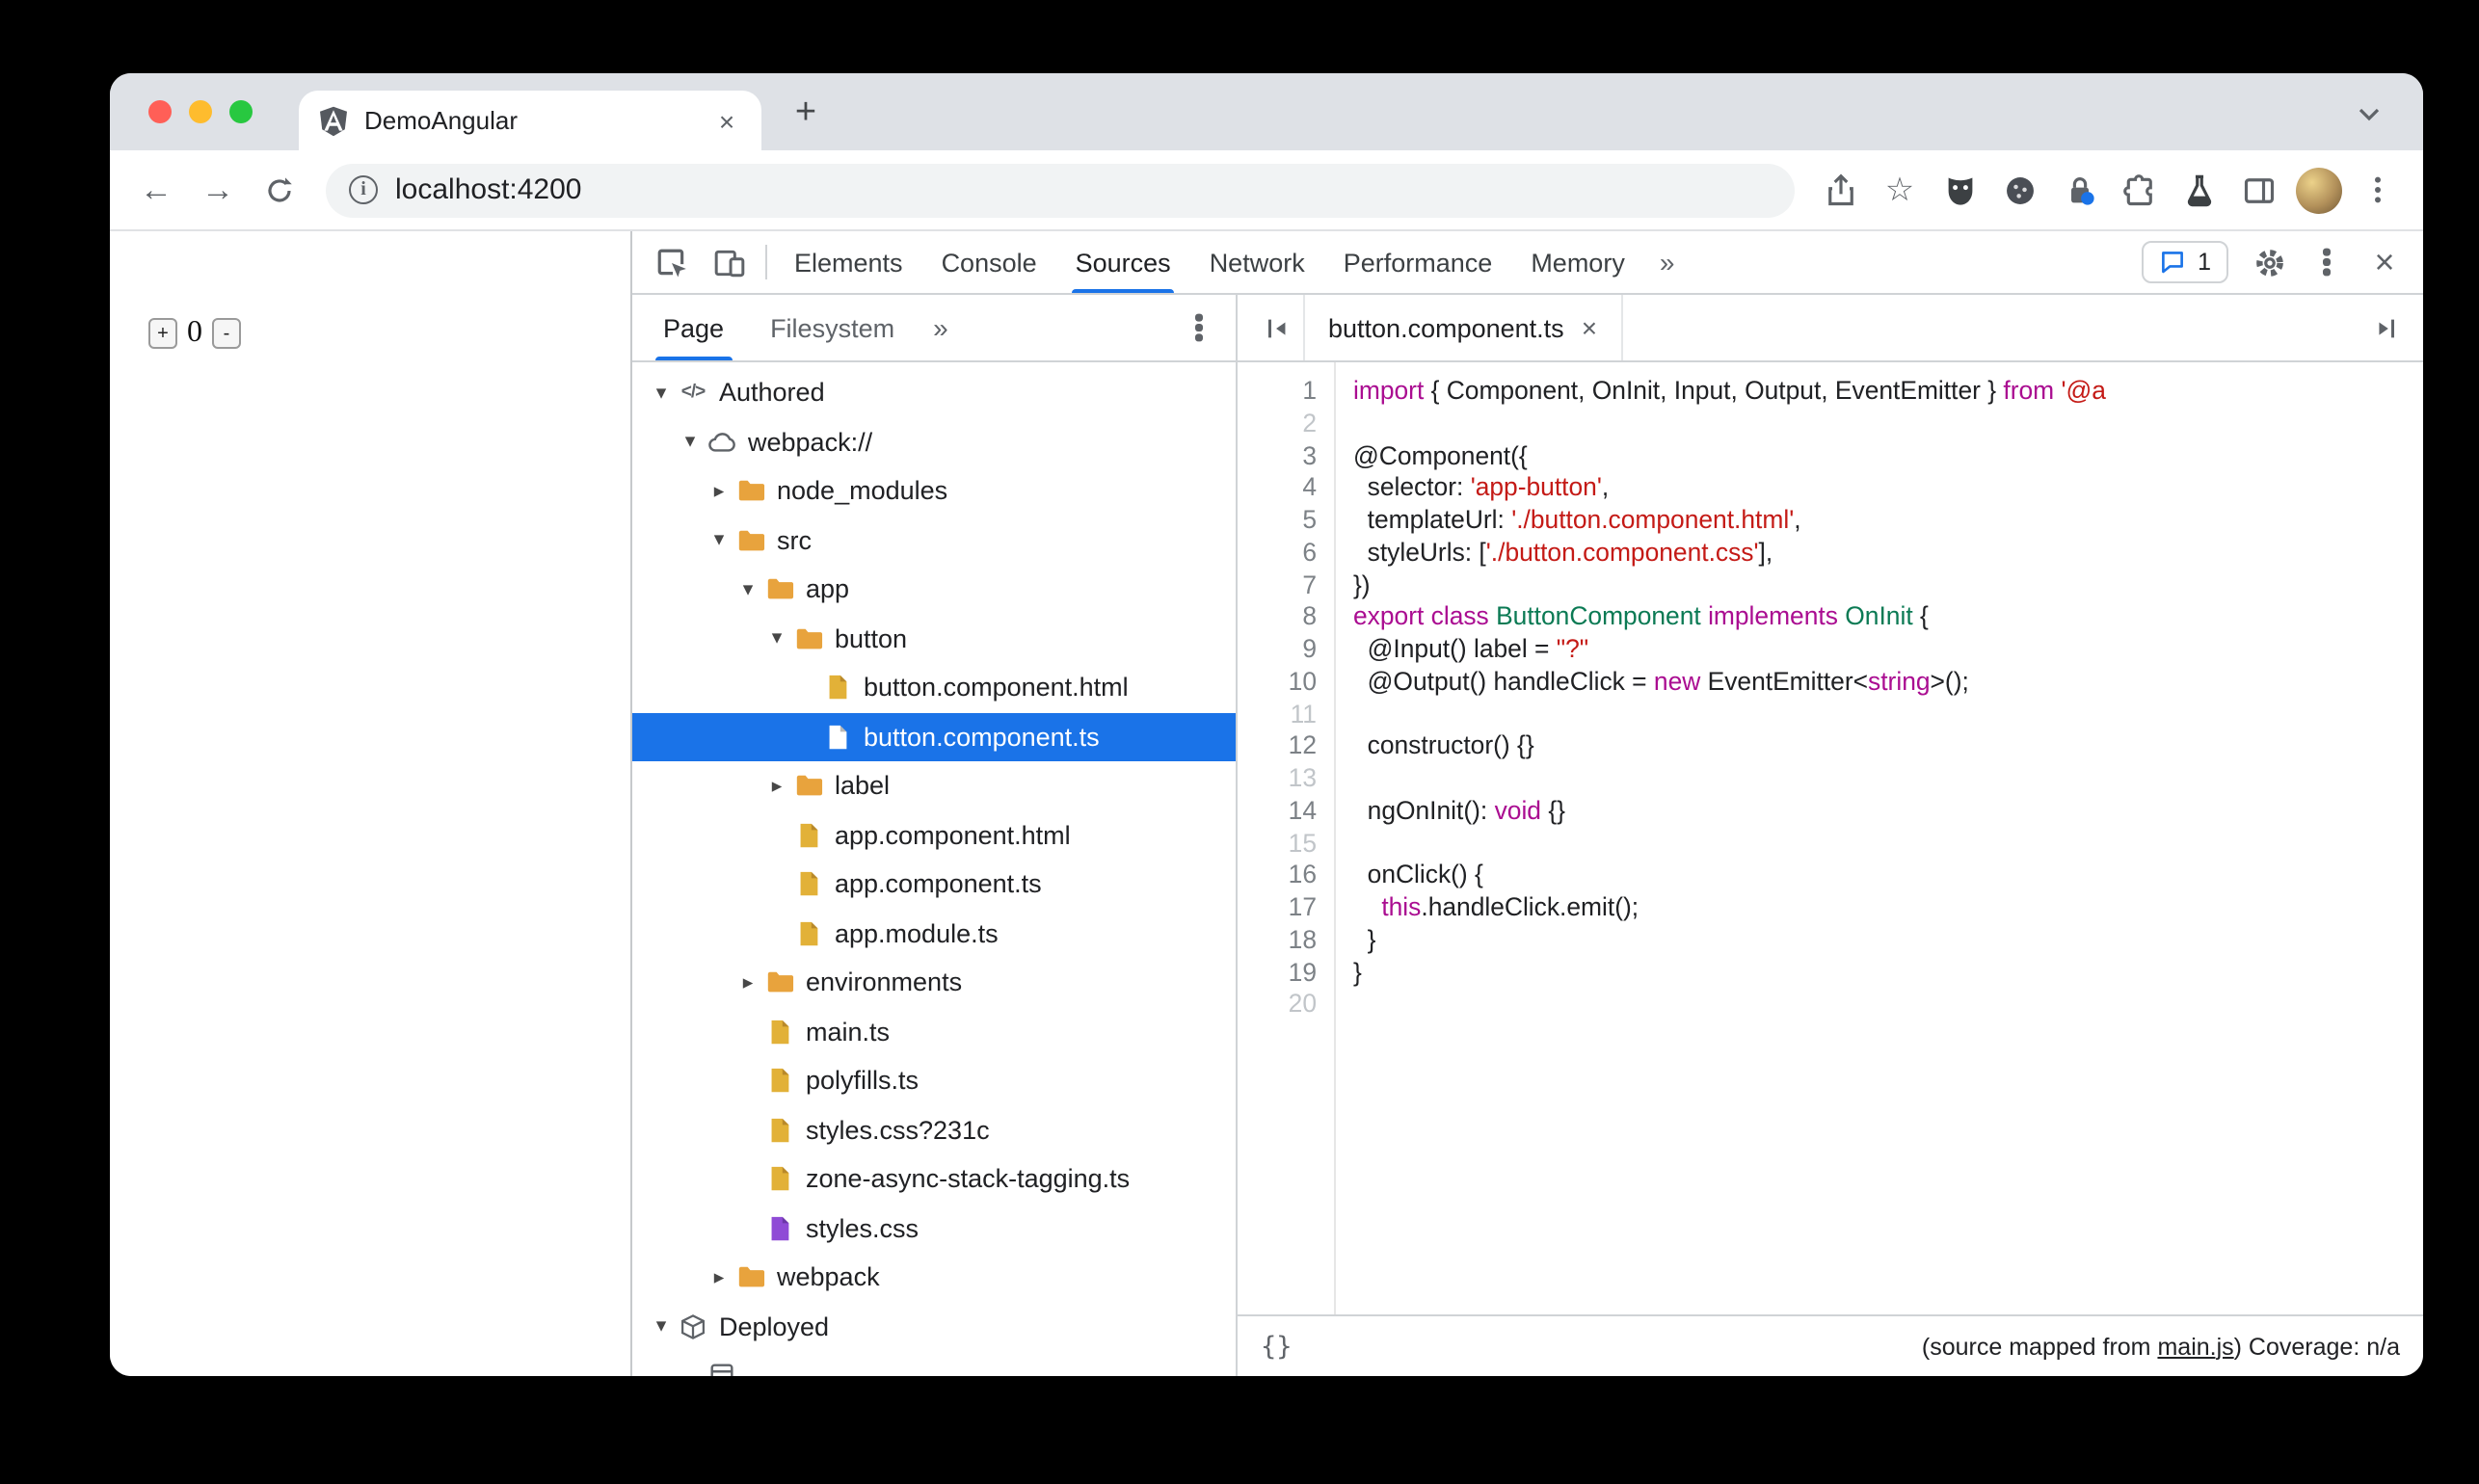 This screenshot has height=1484, width=2479. Describe the element at coordinates (727, 120) in the screenshot. I see `tab-close-icon: ×` at that location.